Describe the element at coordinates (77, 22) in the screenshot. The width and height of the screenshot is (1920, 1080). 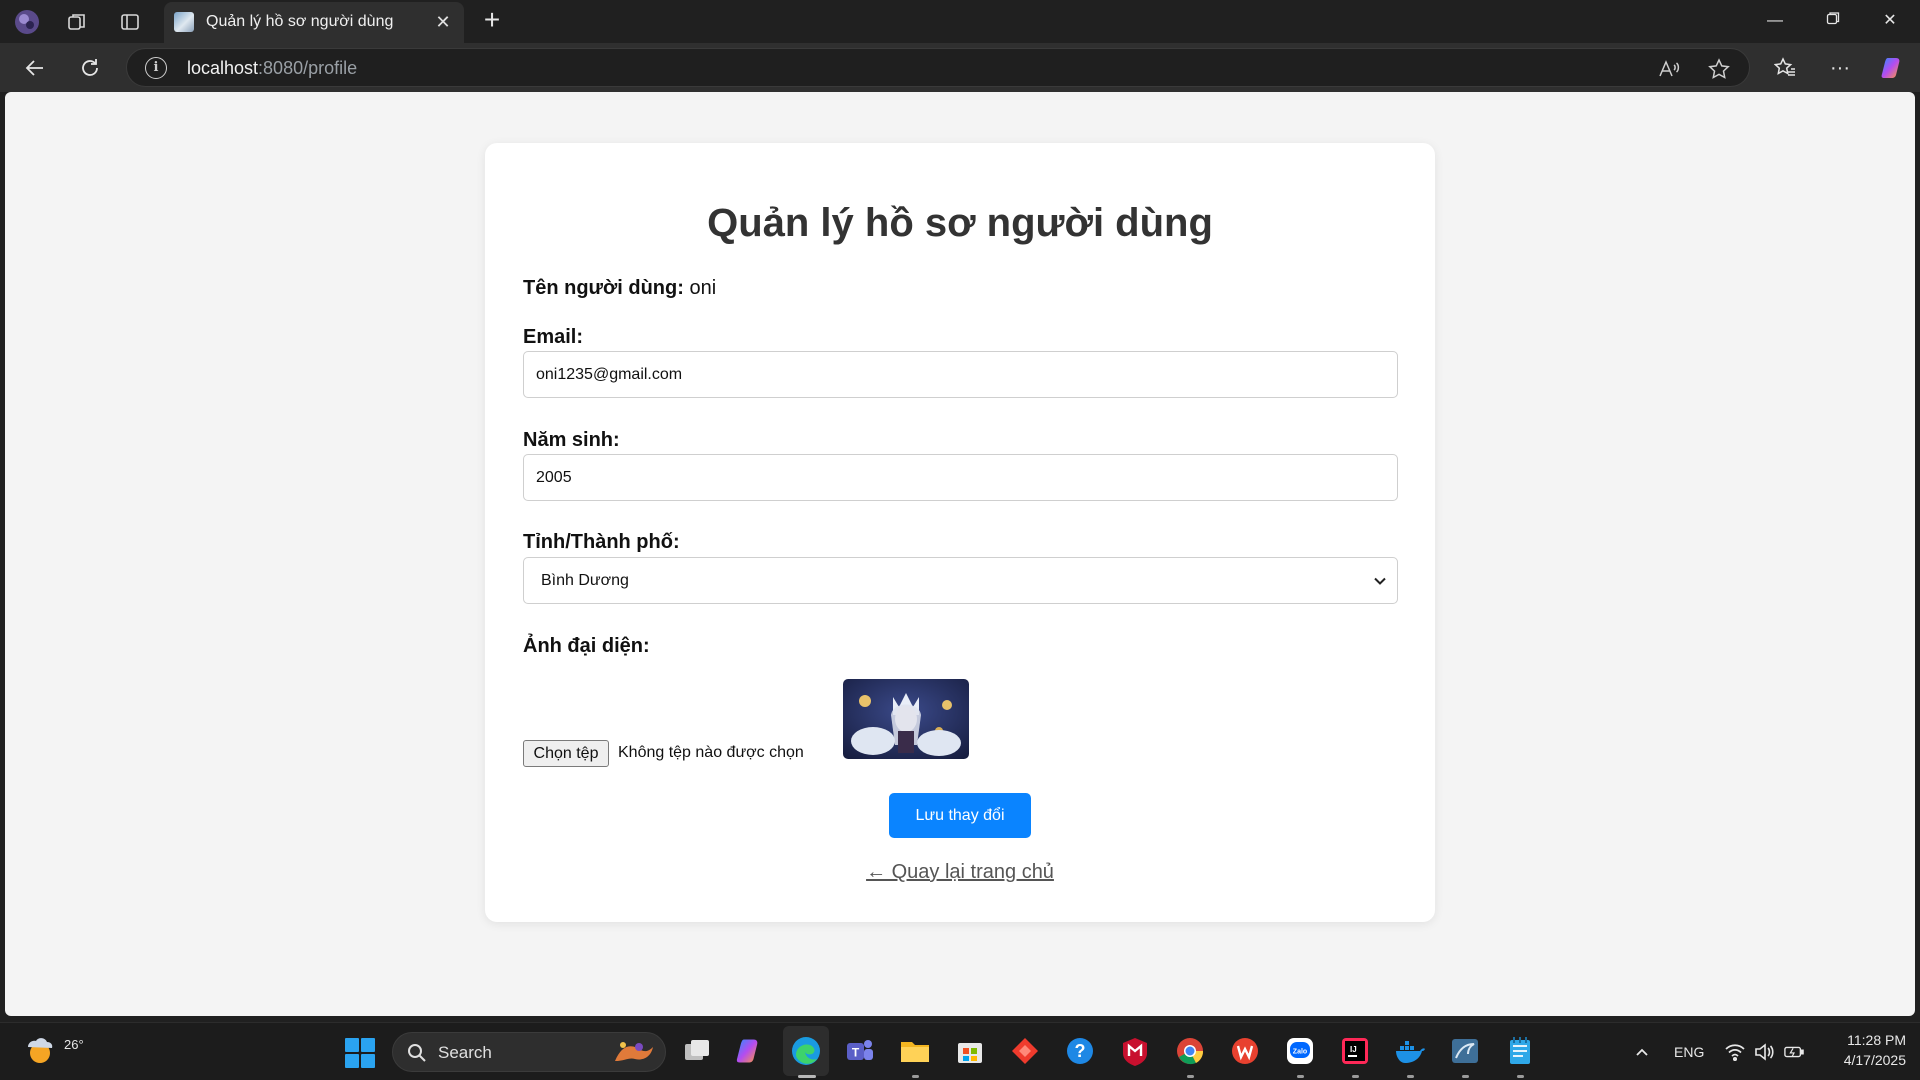
I see `workspaces-icon` at that location.